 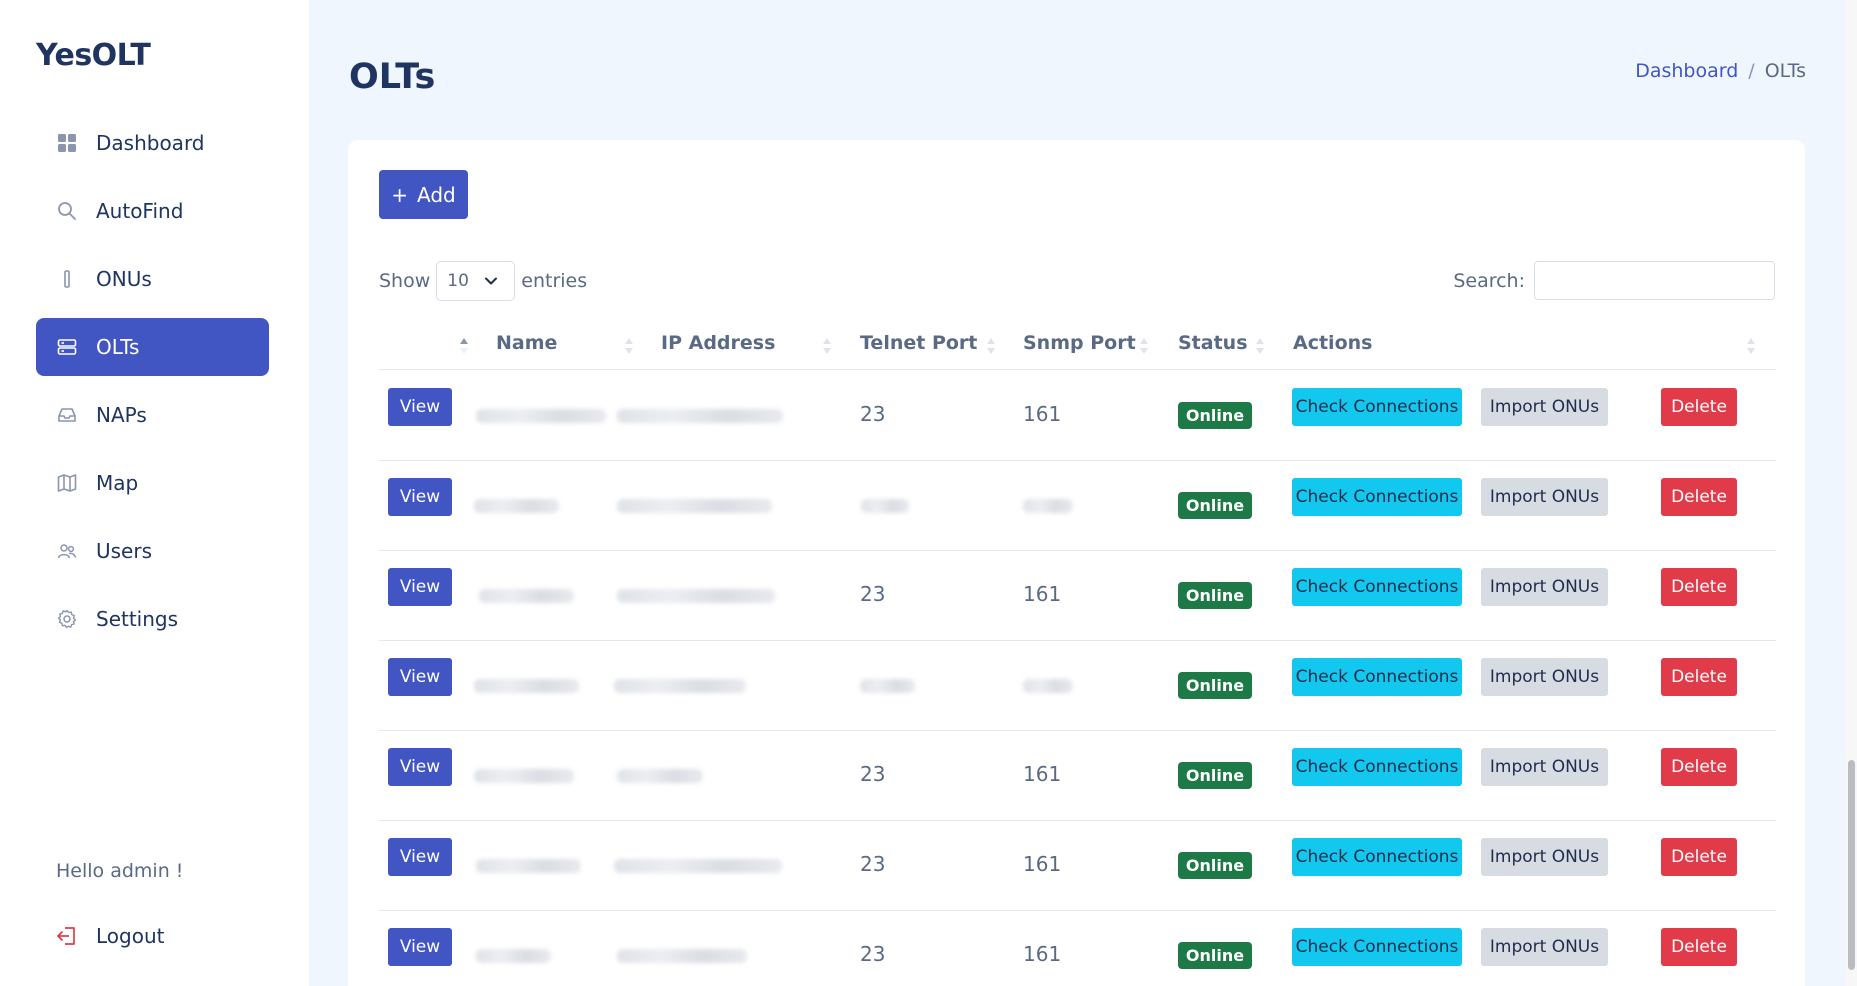 What do you see at coordinates (117, 483) in the screenshot?
I see `sidebar-item-label: Map` at bounding box center [117, 483].